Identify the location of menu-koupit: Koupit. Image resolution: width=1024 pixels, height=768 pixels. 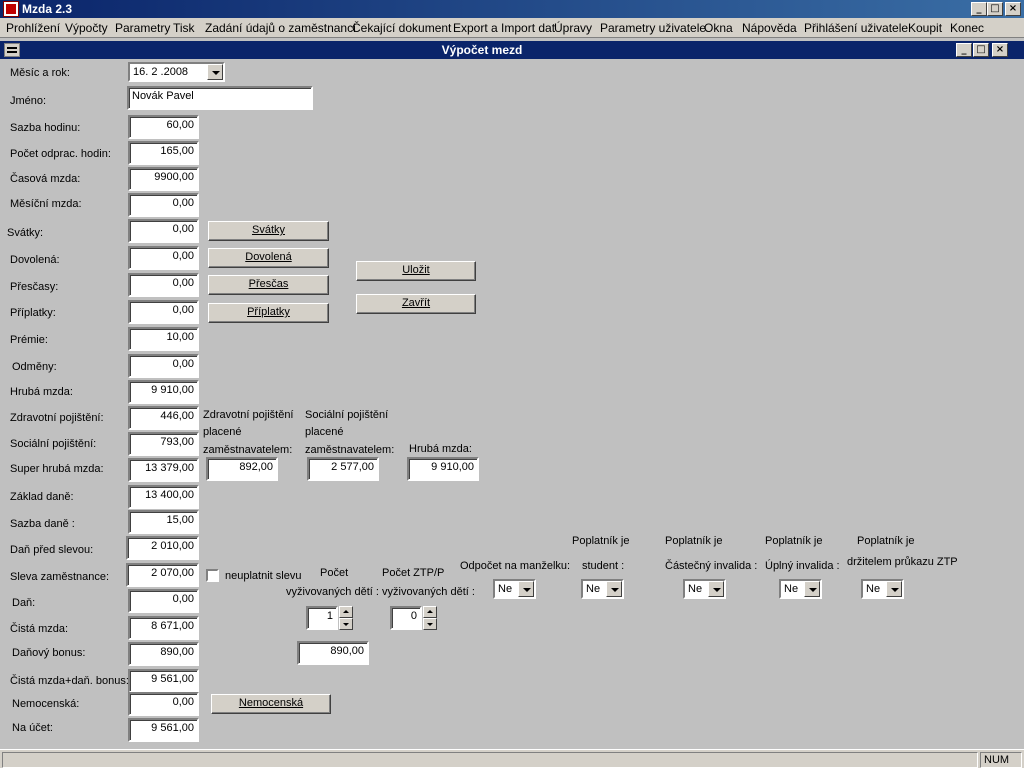
(925, 28).